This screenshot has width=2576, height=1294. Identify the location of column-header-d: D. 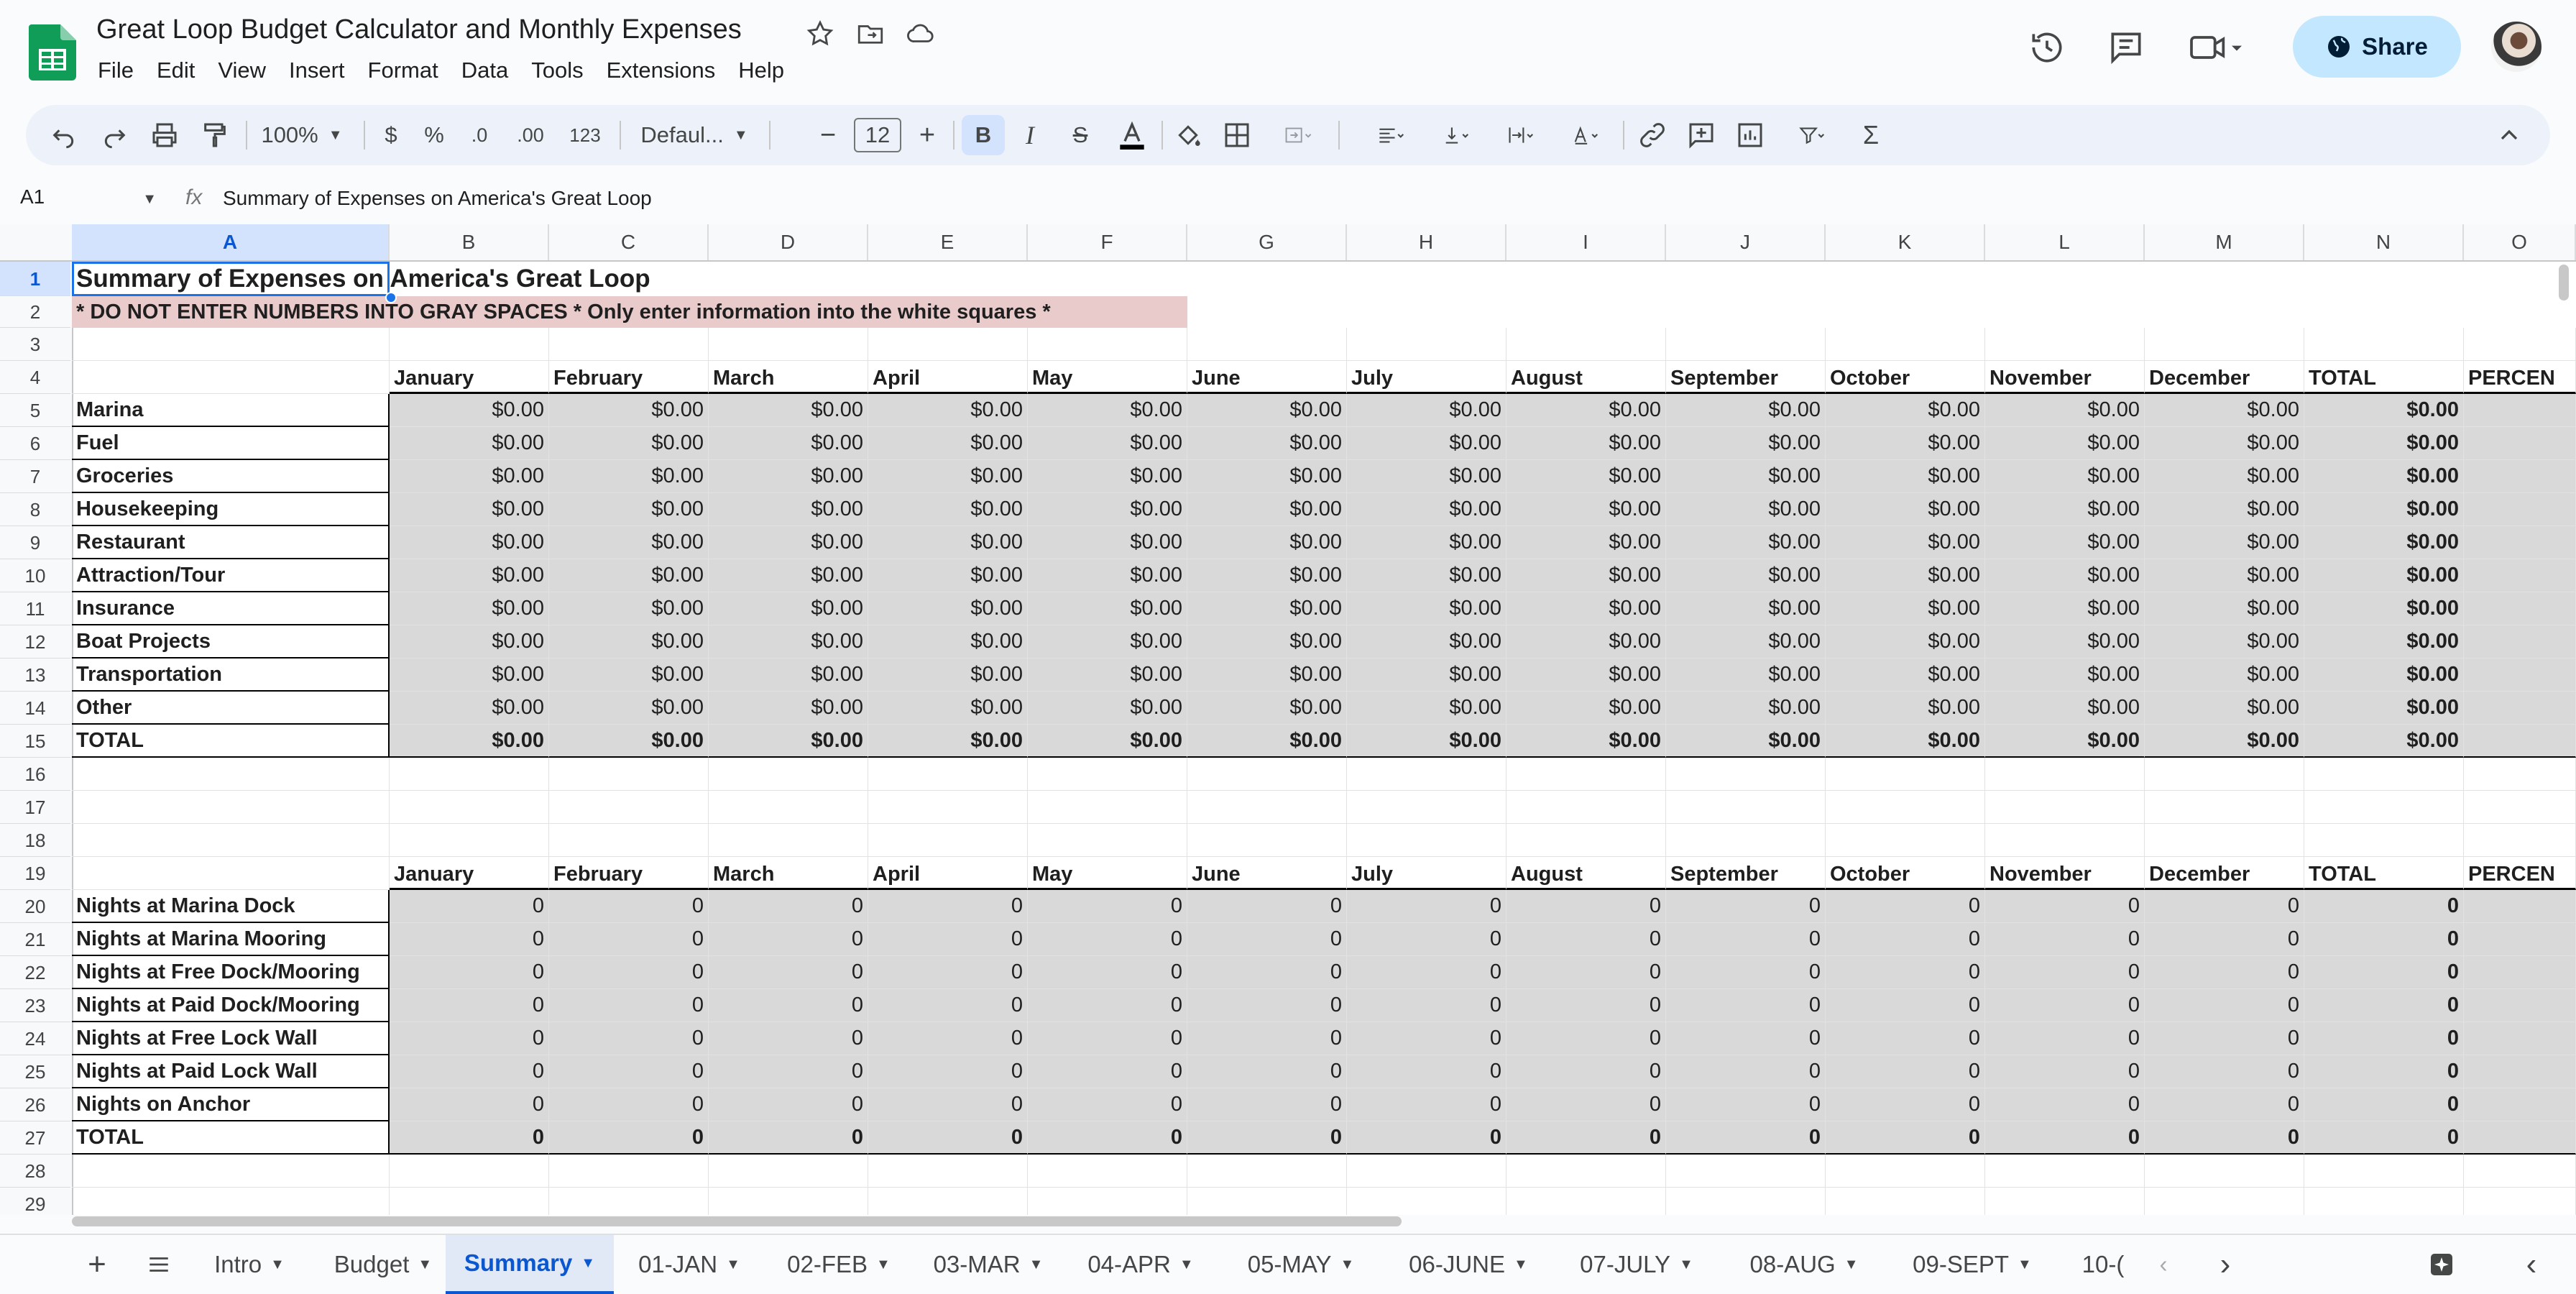
(788, 242).